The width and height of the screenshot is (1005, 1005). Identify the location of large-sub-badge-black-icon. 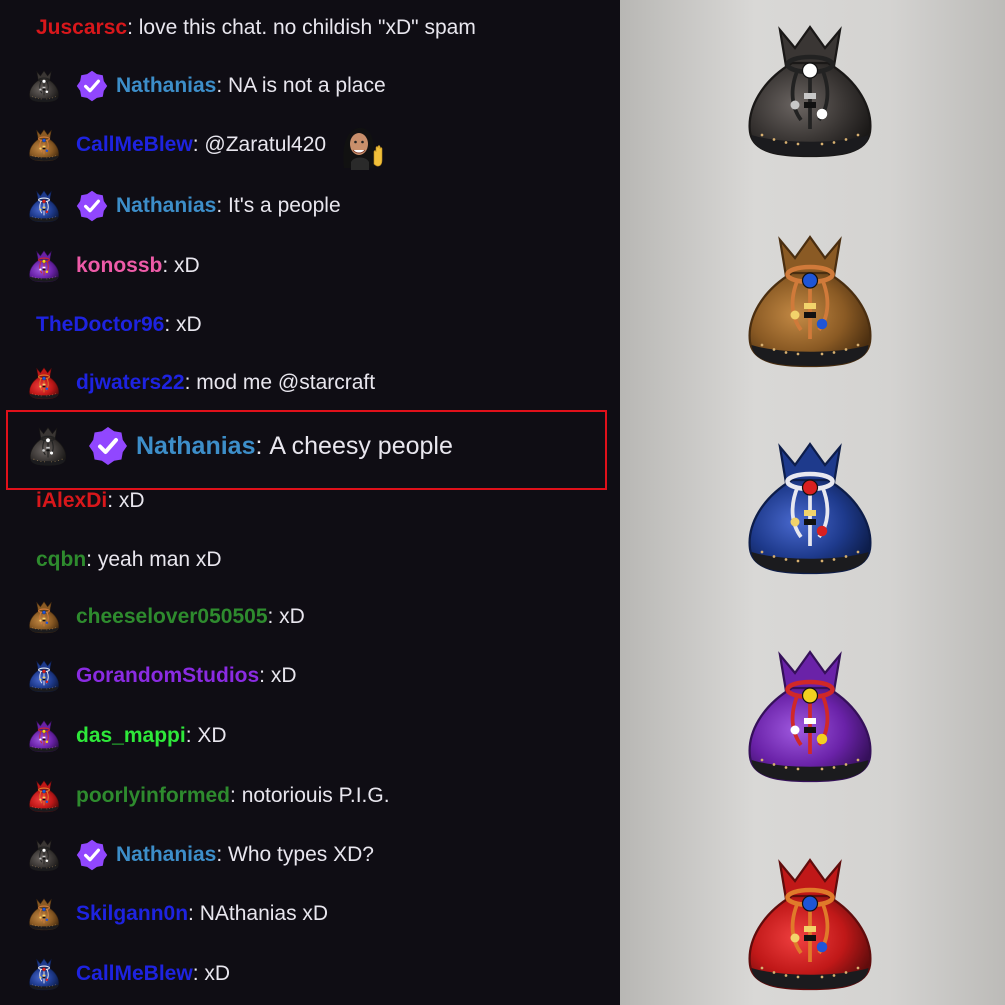
(810, 91).